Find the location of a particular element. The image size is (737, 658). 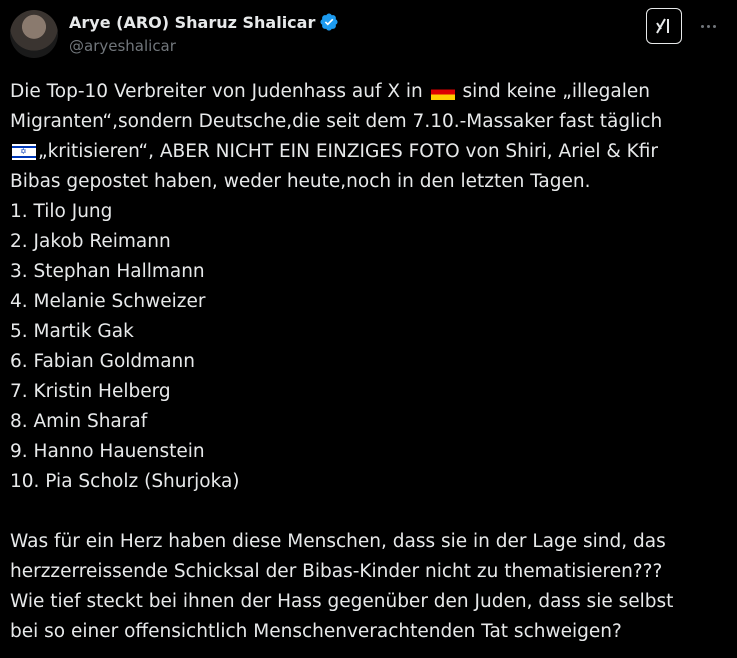

list-item: 2. Jakob Reimann is located at coordinates (90, 241).